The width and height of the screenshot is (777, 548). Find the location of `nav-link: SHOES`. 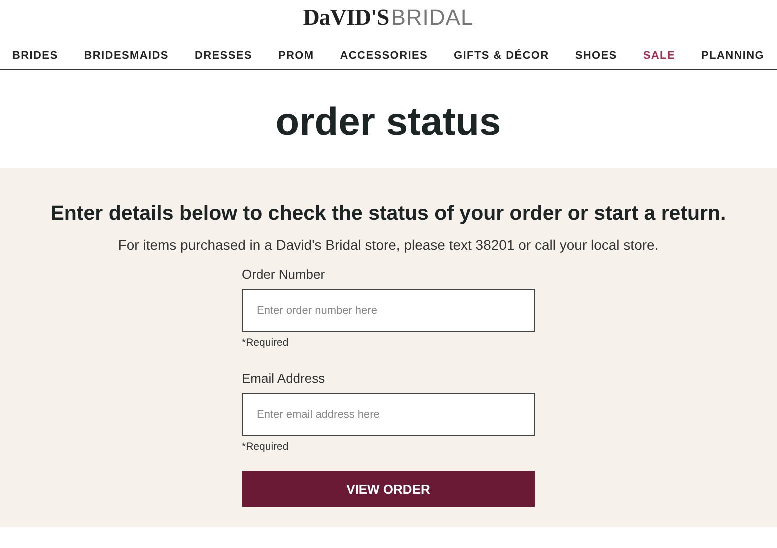

nav-link: SHOES is located at coordinates (596, 56).